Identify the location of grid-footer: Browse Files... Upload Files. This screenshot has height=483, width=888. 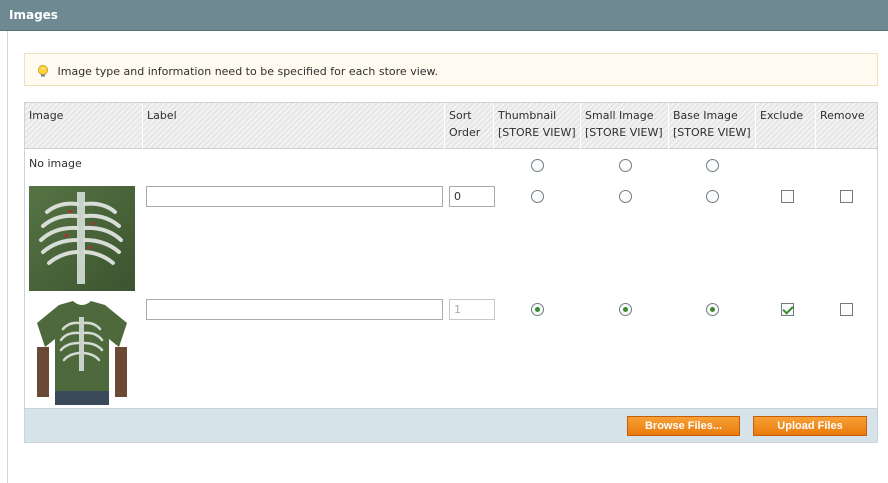
(451, 425).